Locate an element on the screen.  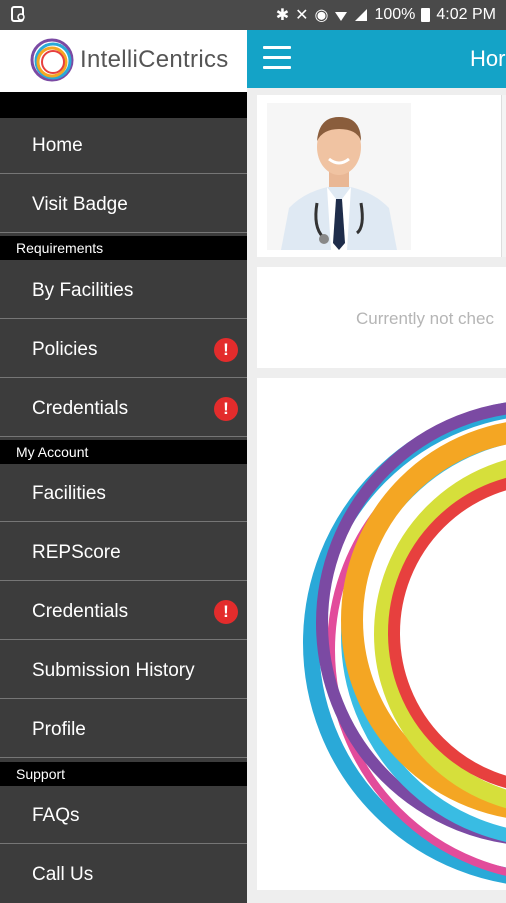
profile-card is located at coordinates (381, 176).